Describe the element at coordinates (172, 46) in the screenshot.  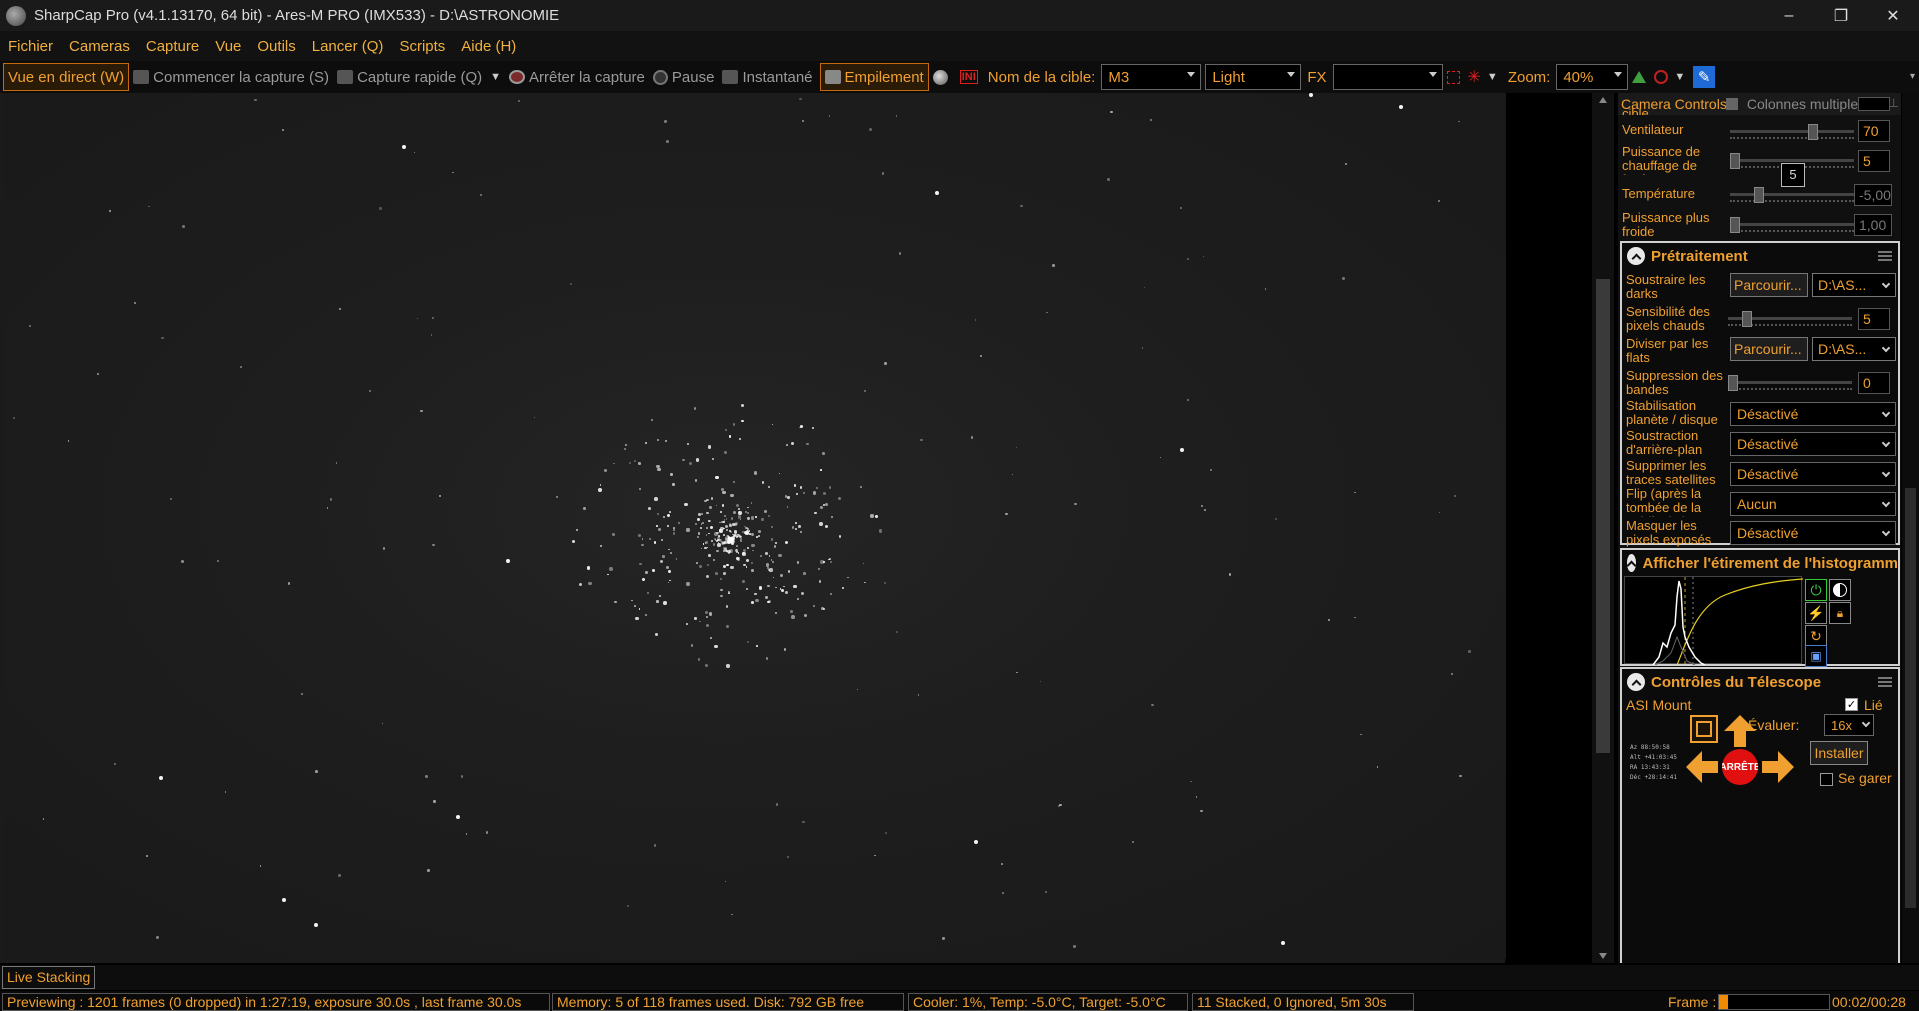
I see `menu-capture: Capture` at that location.